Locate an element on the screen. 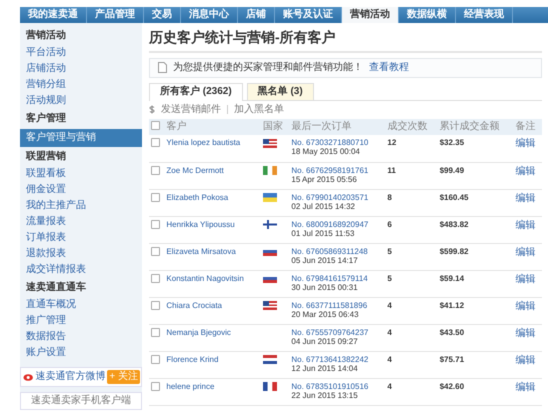  order-number: No. 66762958191761 is located at coordinates (337, 170).